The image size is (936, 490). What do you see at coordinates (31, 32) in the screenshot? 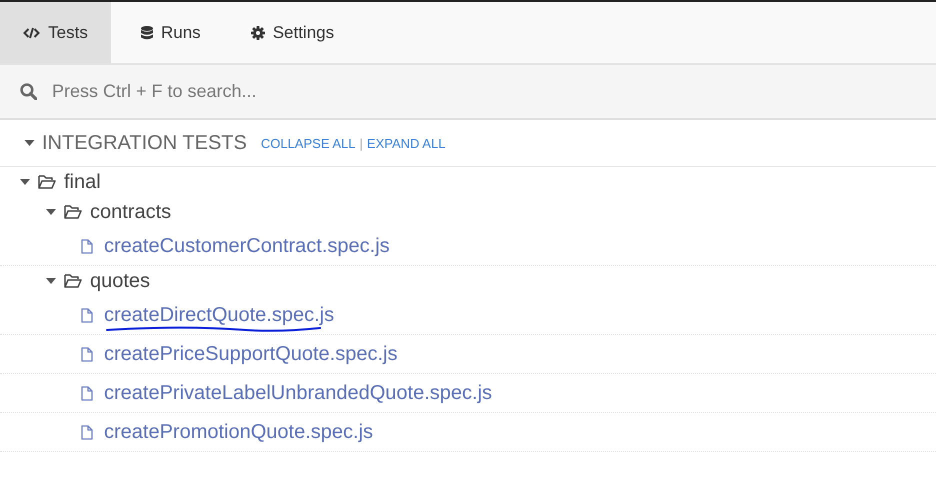
I see `code-icon` at bounding box center [31, 32].